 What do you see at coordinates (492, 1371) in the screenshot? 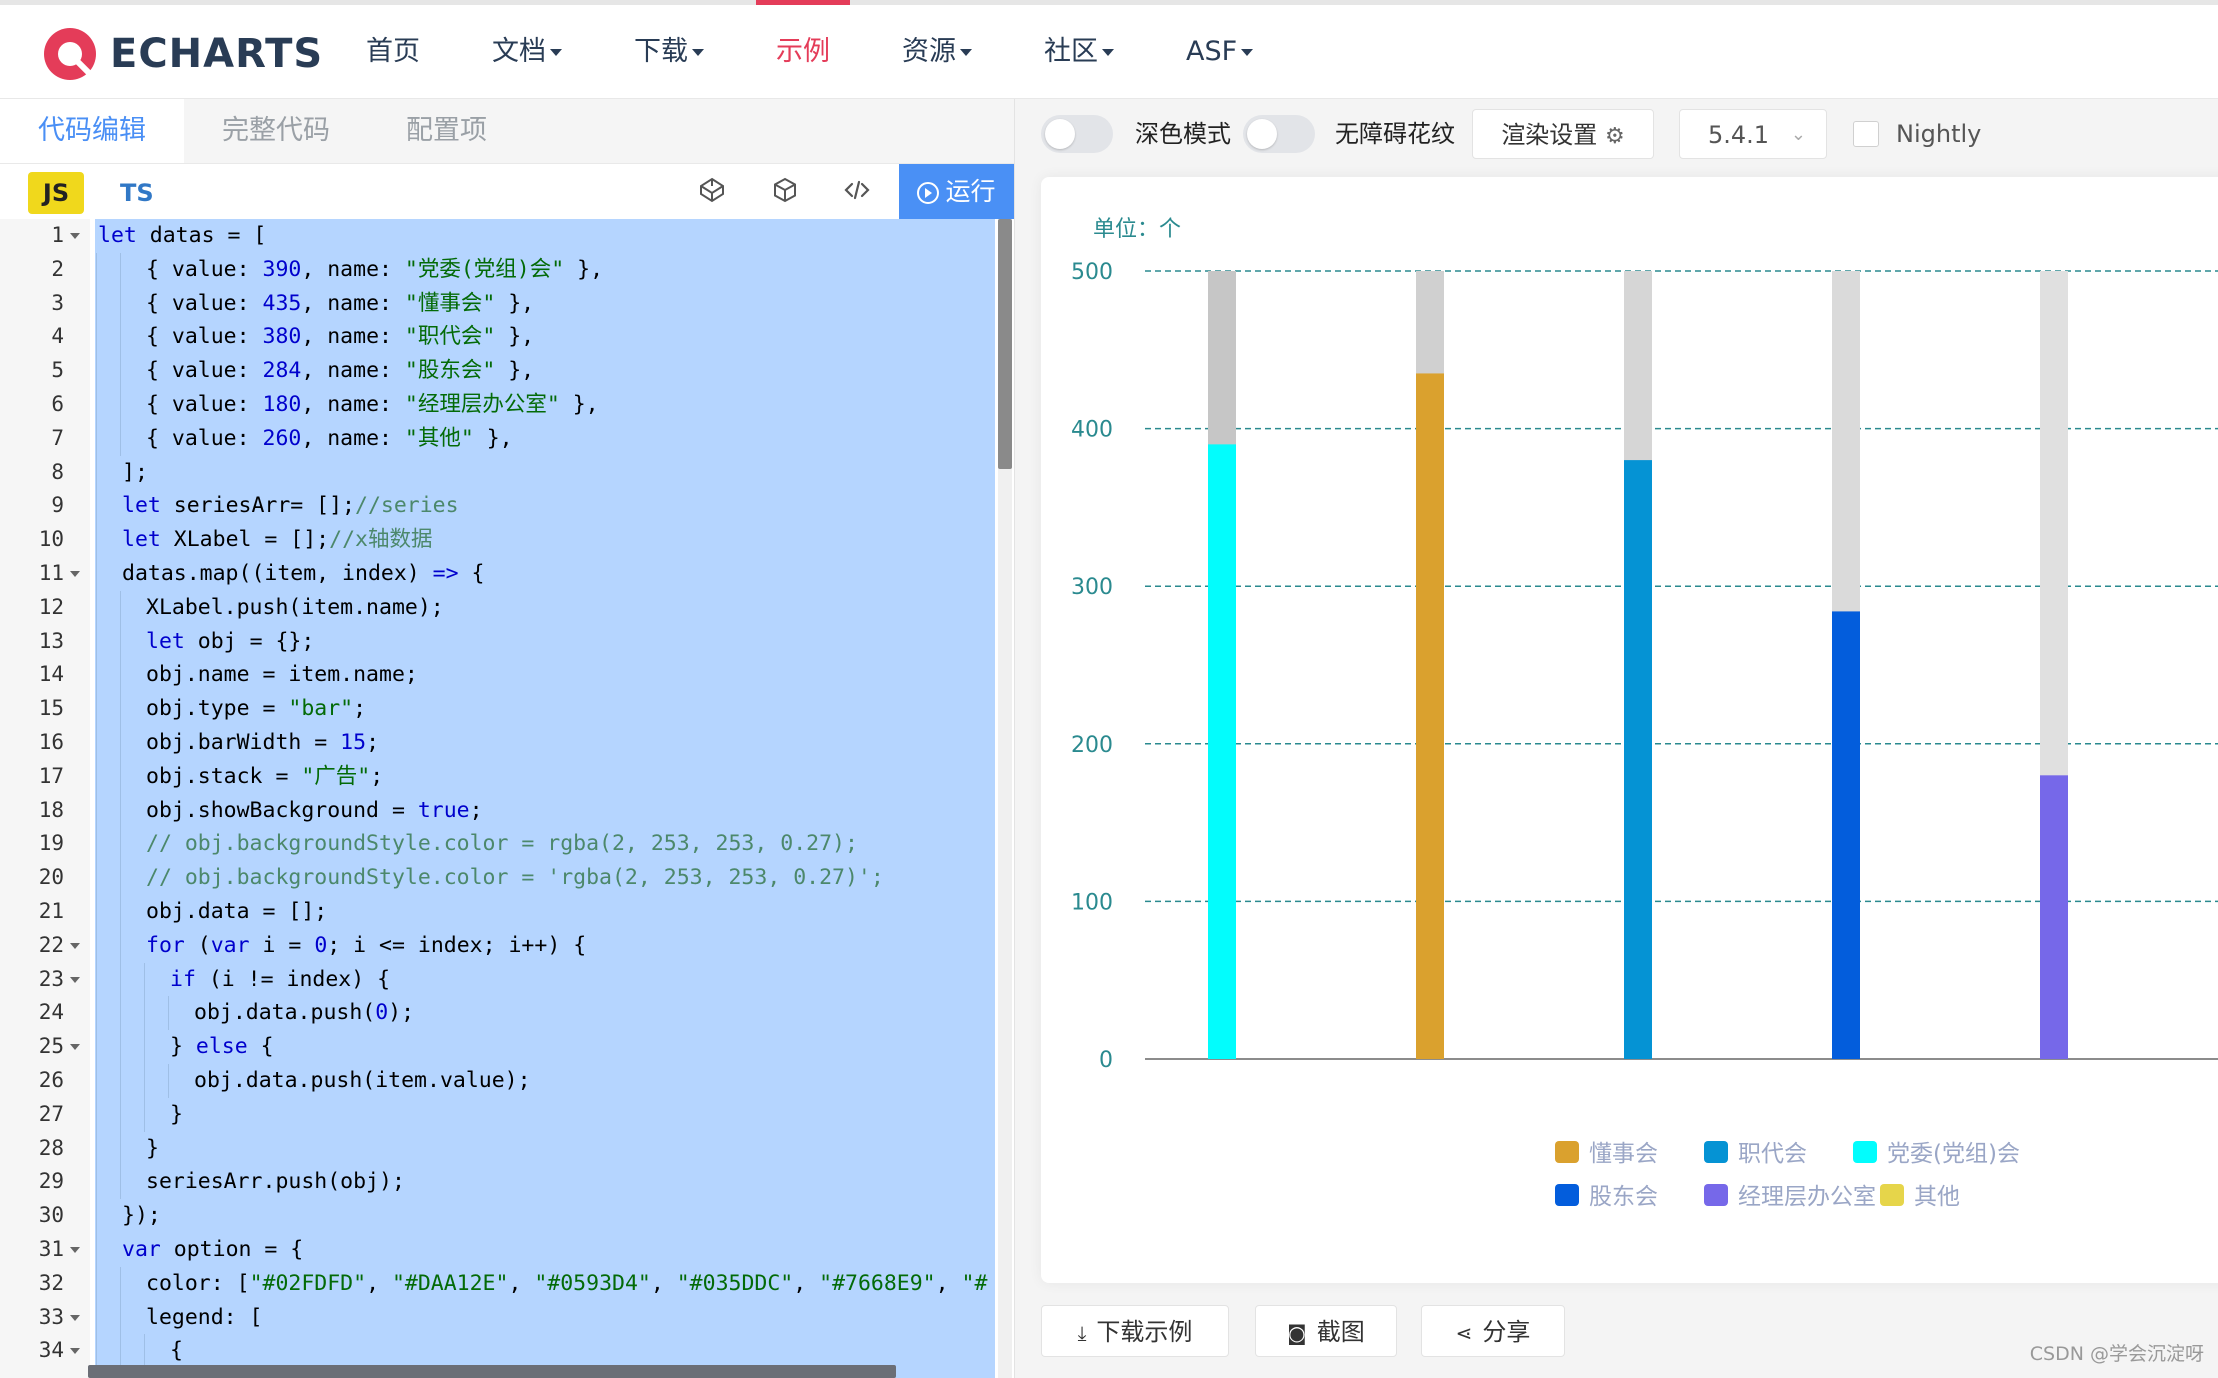
I see `horizontal-scrollbar` at bounding box center [492, 1371].